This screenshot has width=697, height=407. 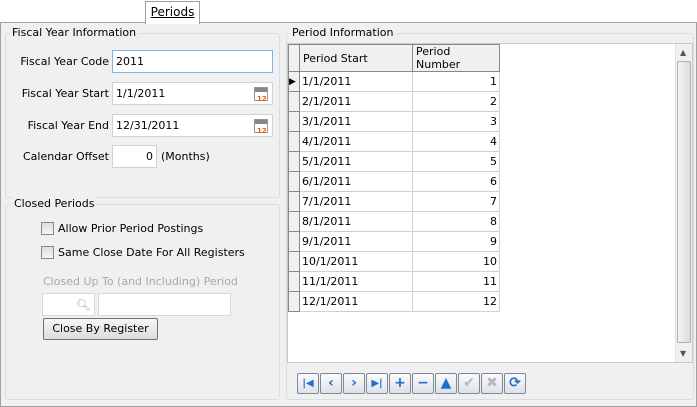 I want to click on fiscal-year-title: Fiscal Year Information, so click(x=74, y=32).